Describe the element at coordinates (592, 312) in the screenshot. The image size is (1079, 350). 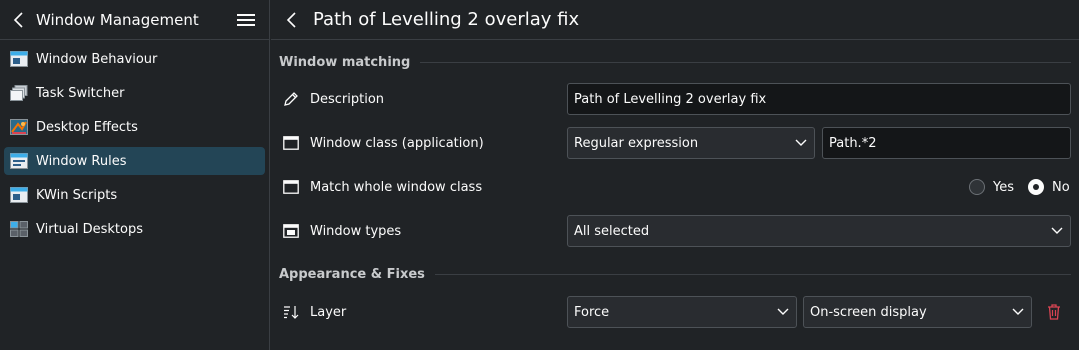
I see `combo-value: Force` at that location.